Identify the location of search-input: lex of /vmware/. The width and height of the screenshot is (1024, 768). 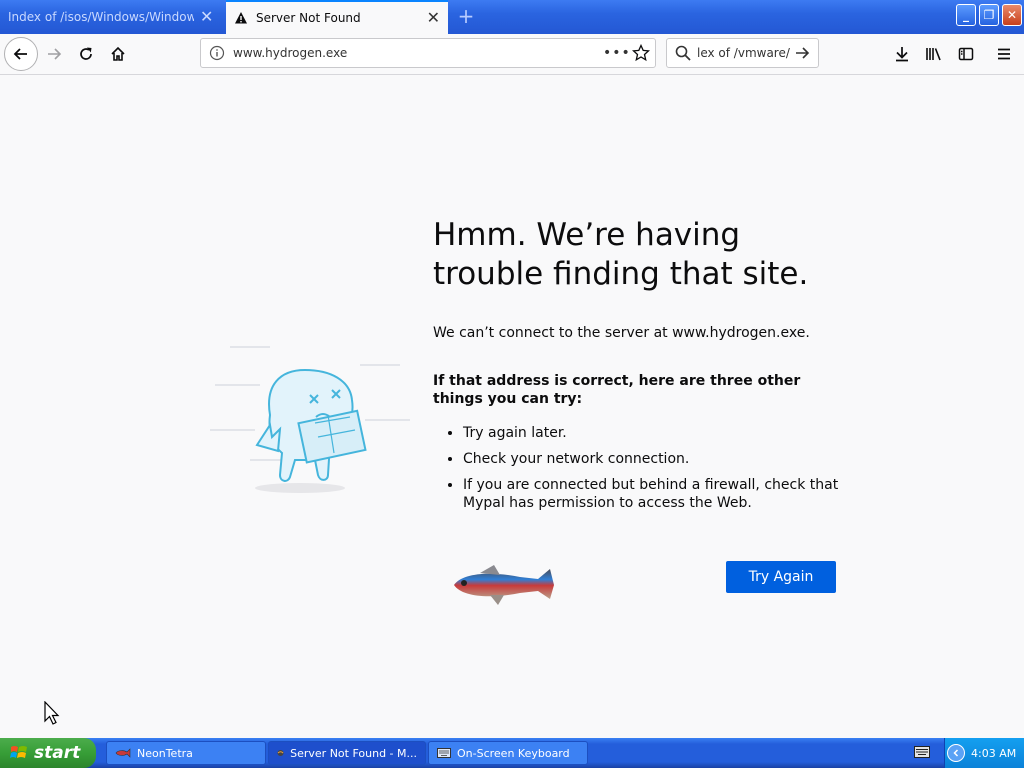
(745, 53).